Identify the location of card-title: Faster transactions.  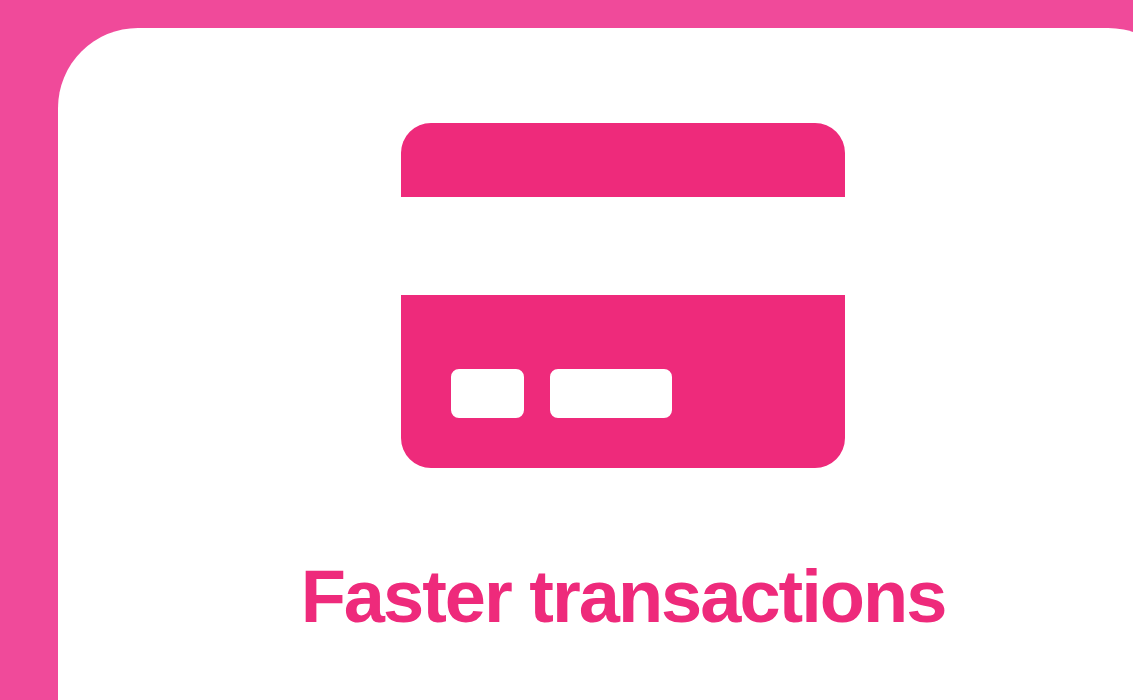
(623, 596).